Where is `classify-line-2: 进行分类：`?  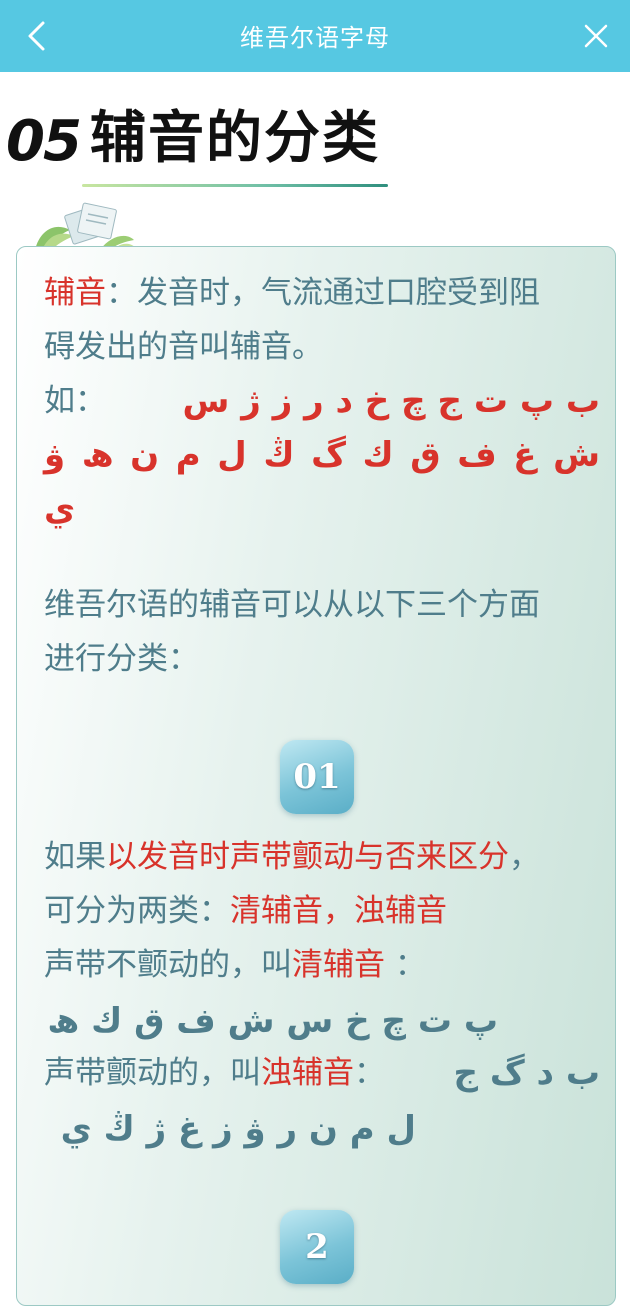
classify-line-2: 进行分类： is located at coordinates (121, 659).